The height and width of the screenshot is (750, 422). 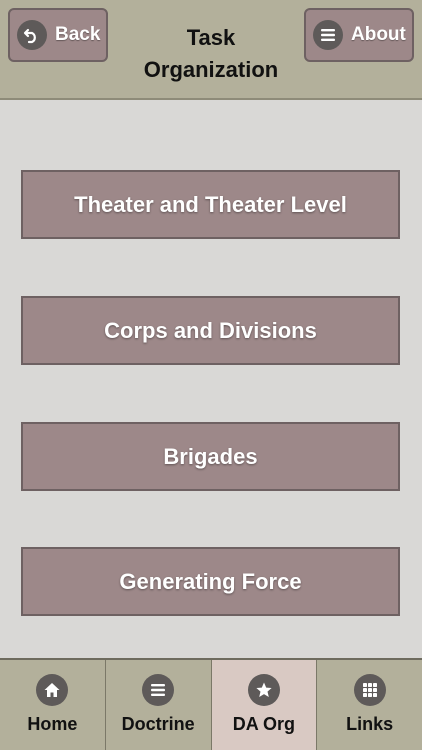 I want to click on tab-bar: Home Doctrine DA Org Links, so click(x=211, y=704).